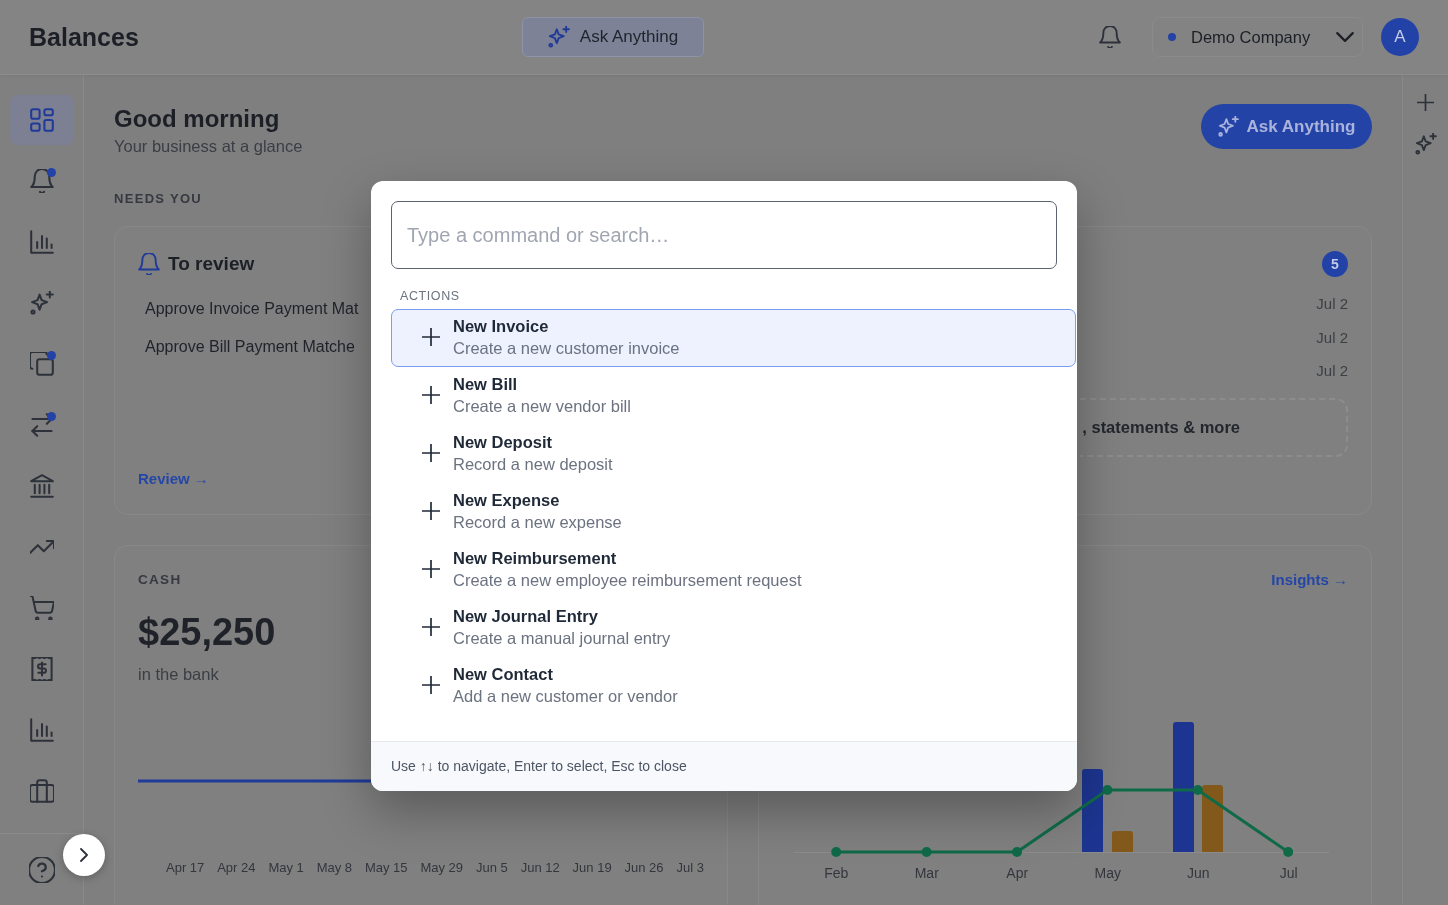  I want to click on user-avatar: A, so click(1400, 37).